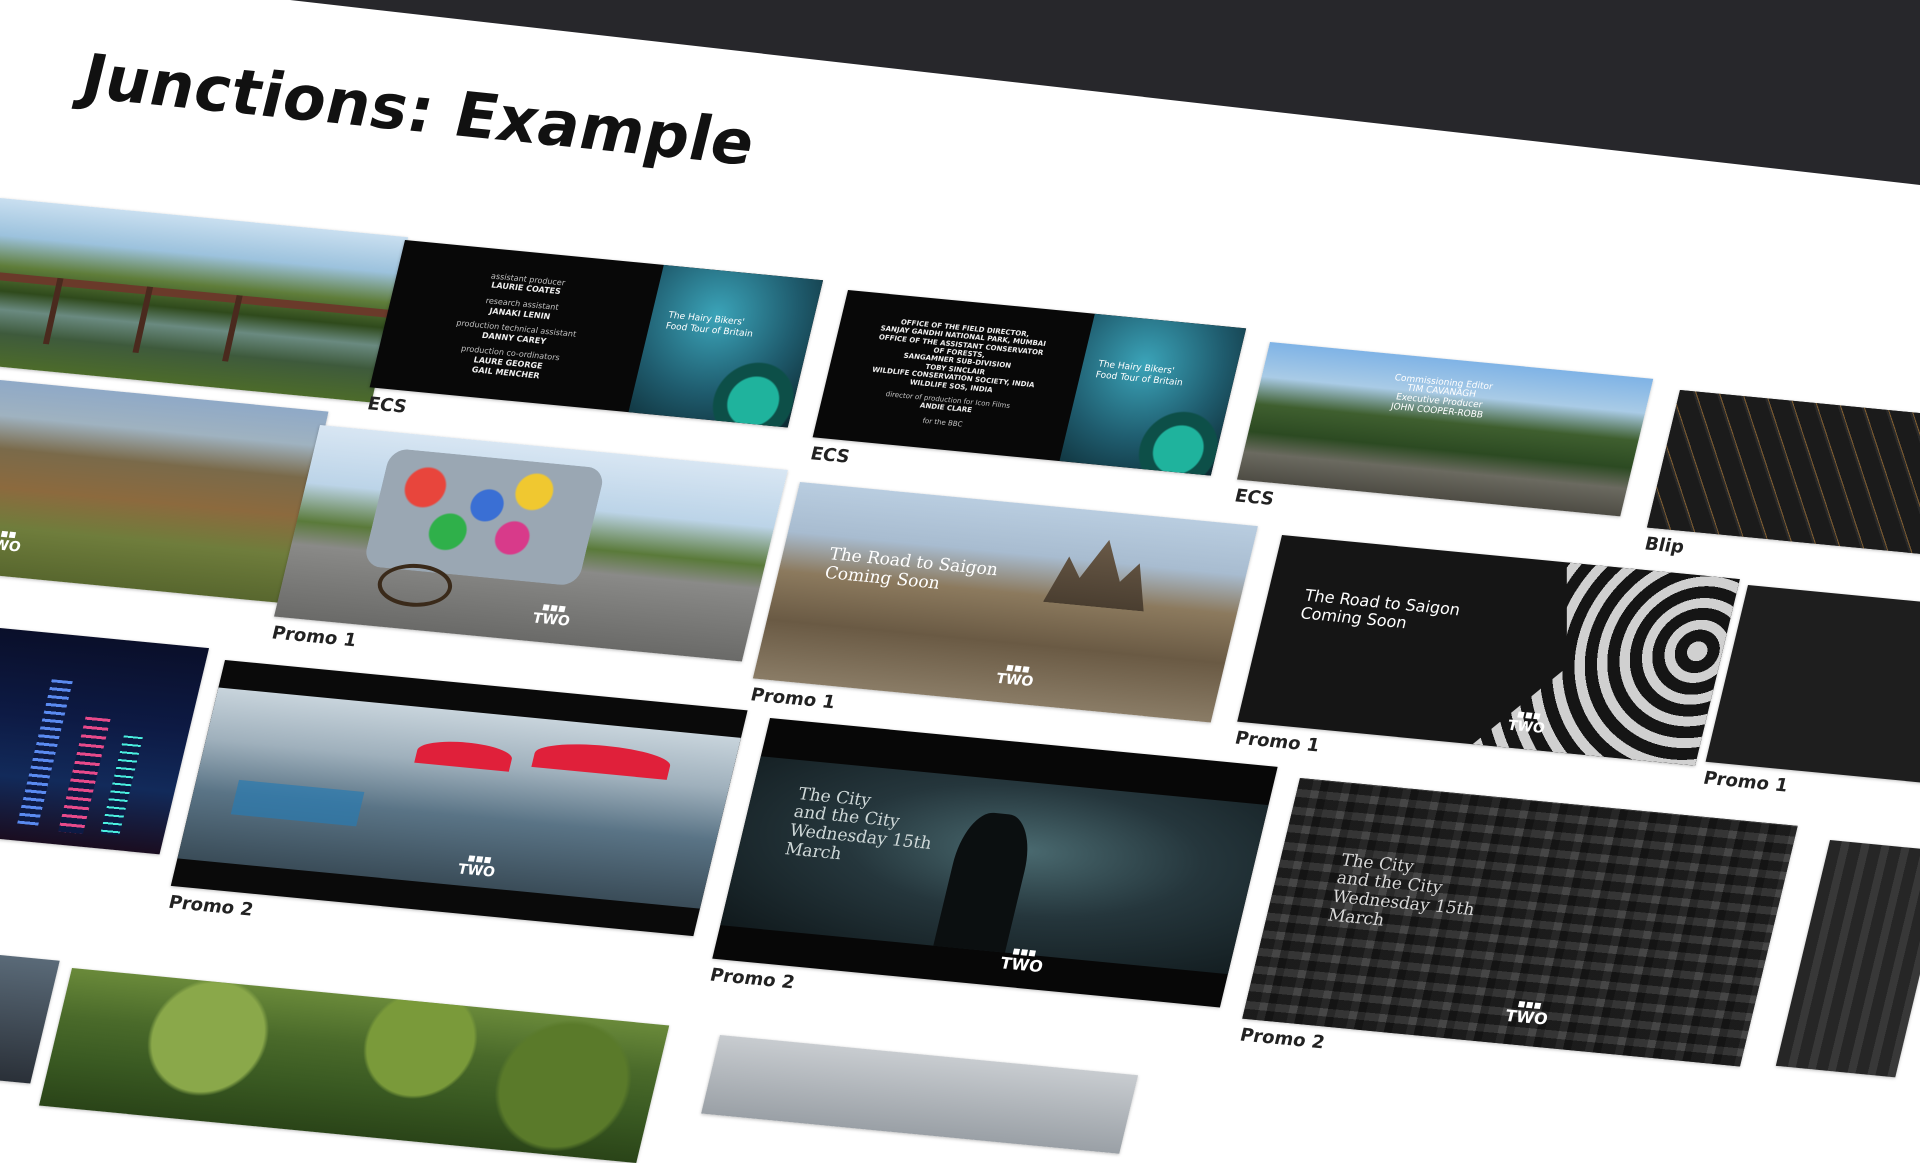 This screenshot has height=1163, width=1920. I want to click on ecs-promo-panel: The Hairy Bikers' Food Tour of Britain, so click(726, 346).